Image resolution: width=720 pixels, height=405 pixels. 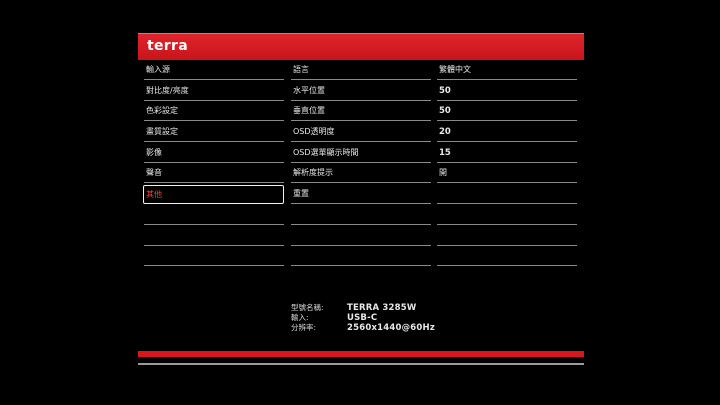 I want to click on model-label: 型號名稱:, so click(x=307, y=307).